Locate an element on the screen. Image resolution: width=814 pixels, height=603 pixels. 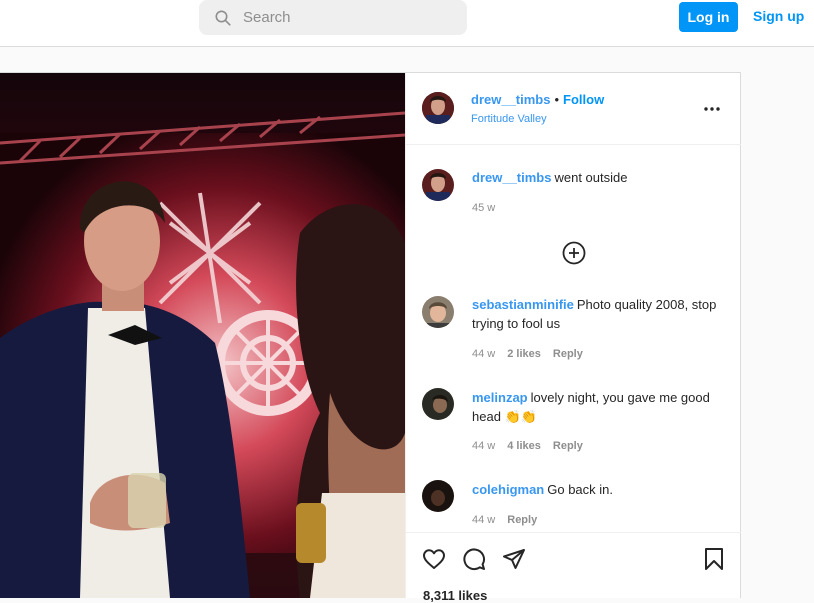
comment-username: melinzap is located at coordinates (500, 397).